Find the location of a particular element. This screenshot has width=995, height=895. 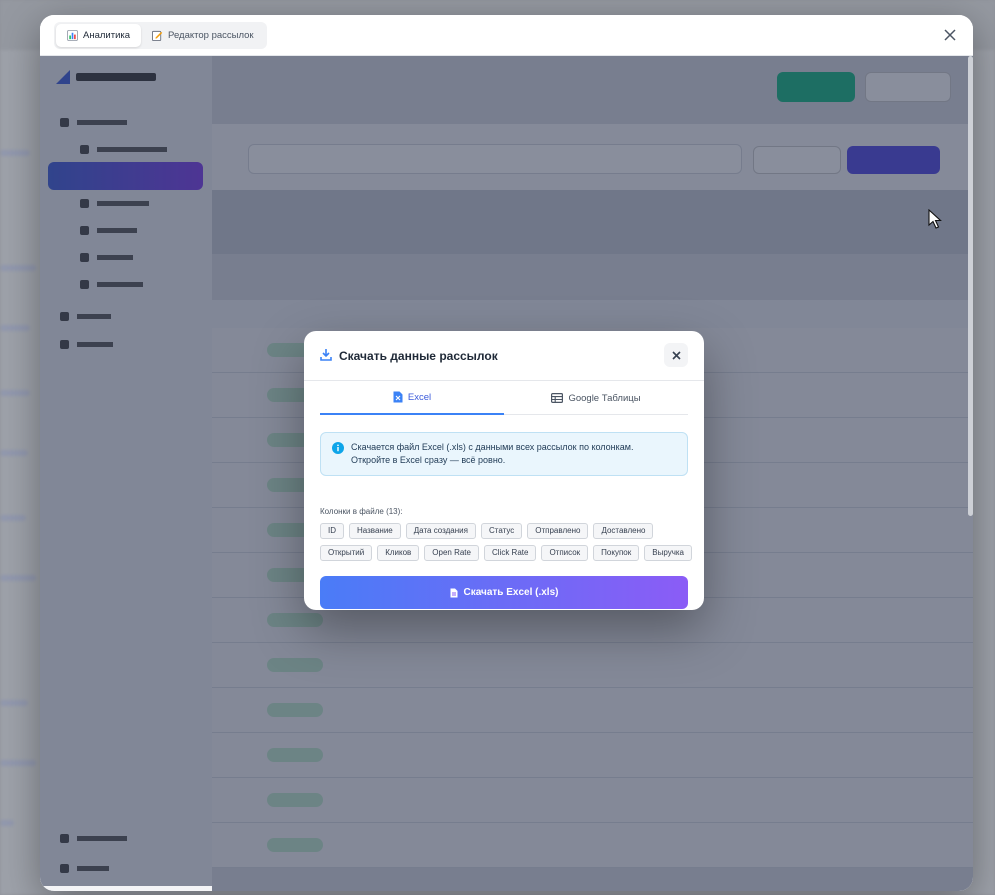

format-tabs: Excel Google Таблицы is located at coordinates (504, 398).